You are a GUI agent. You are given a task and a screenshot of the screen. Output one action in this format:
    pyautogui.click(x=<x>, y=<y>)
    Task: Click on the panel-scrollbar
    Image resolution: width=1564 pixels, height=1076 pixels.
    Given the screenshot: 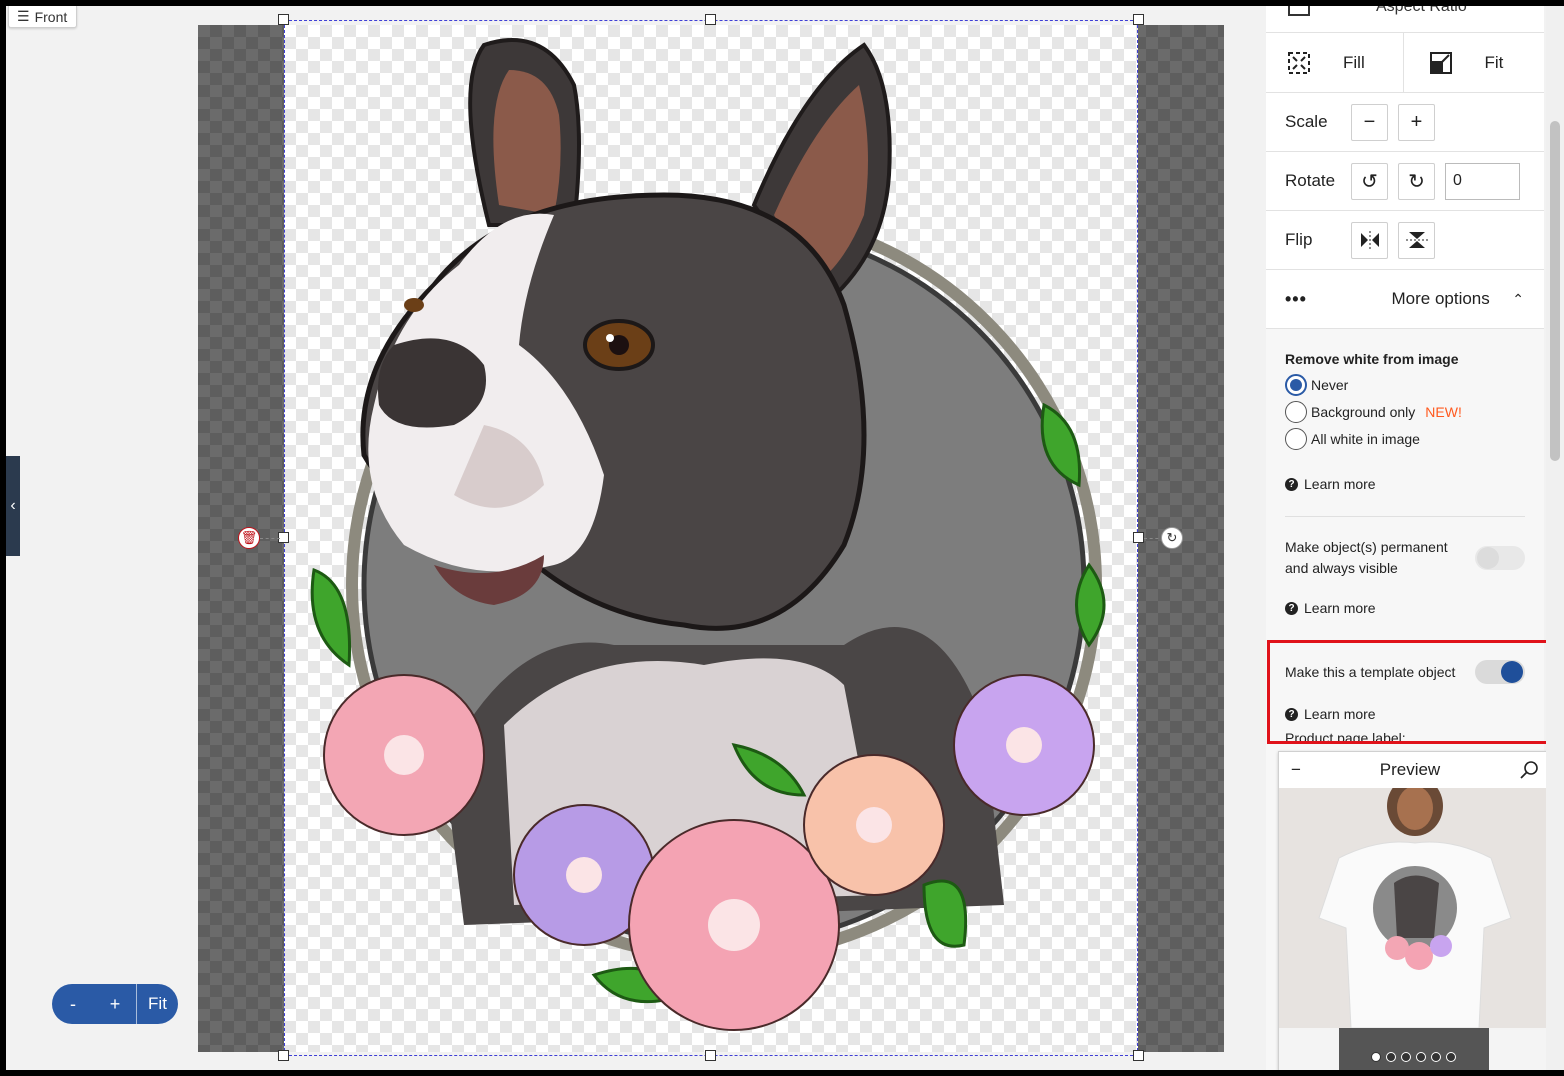 What is the action you would take?
    pyautogui.click(x=1555, y=538)
    